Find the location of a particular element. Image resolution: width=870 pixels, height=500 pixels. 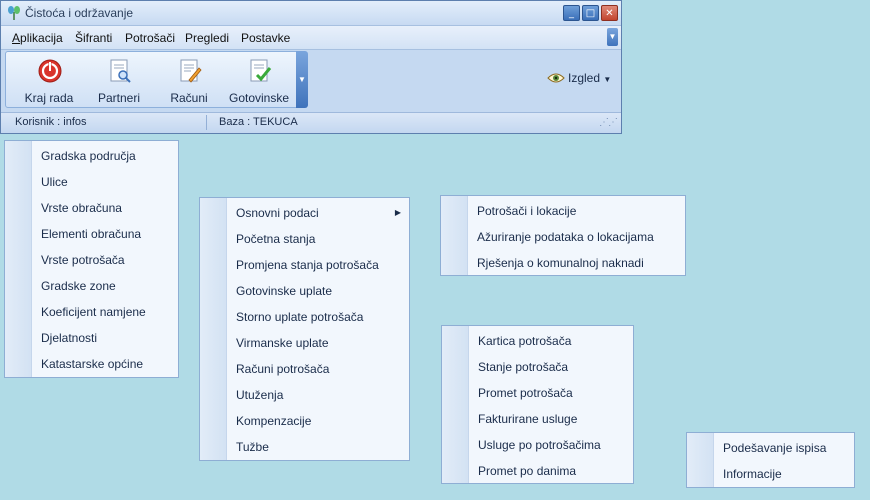

menu-item-informacije: Informacije is located at coordinates (770, 474).